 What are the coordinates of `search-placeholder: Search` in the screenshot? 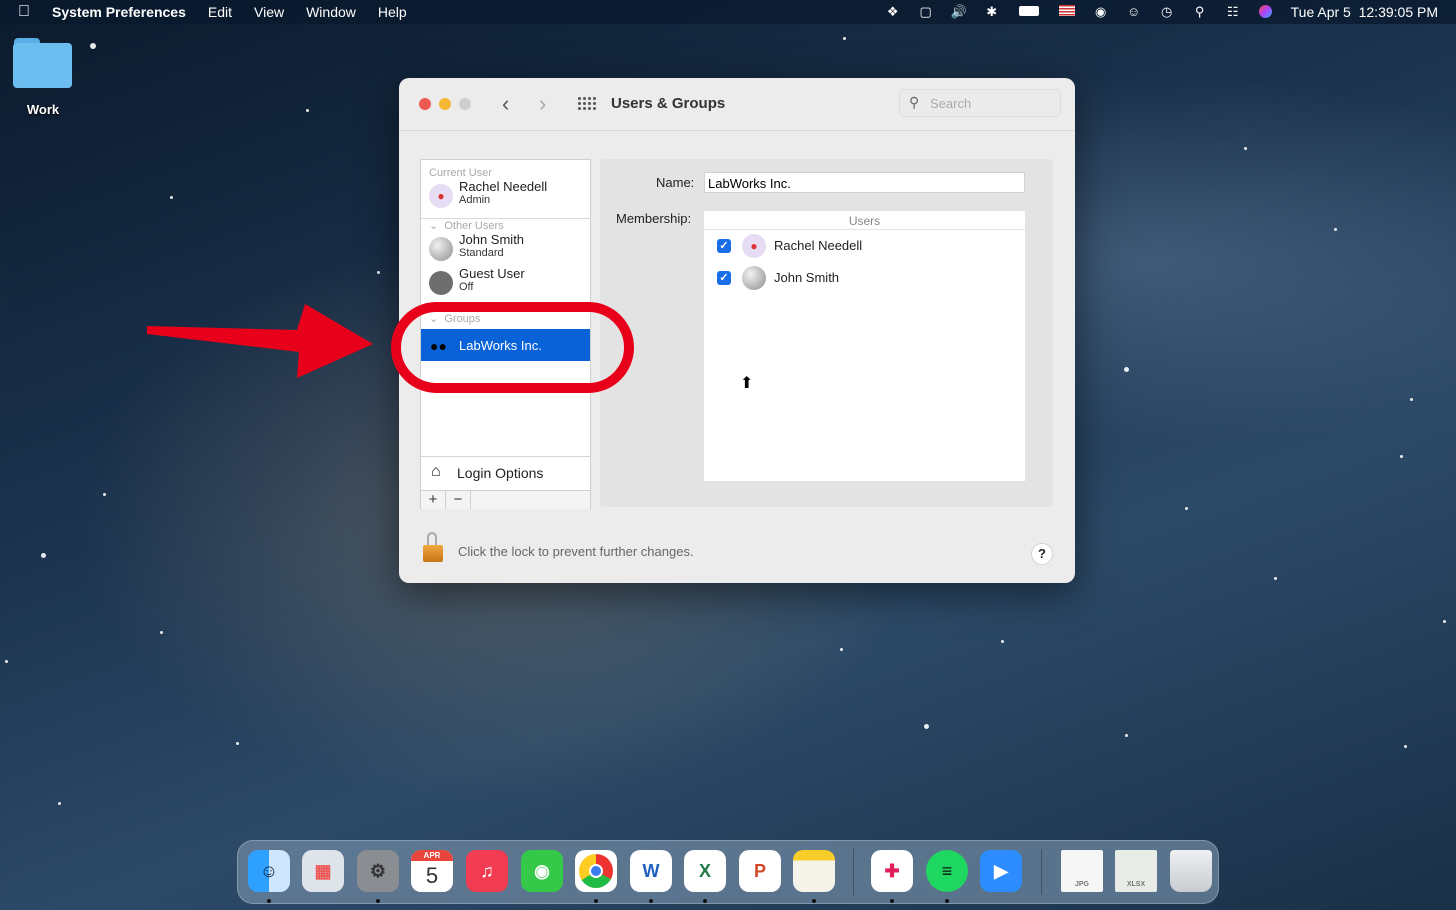 It's located at (951, 103).